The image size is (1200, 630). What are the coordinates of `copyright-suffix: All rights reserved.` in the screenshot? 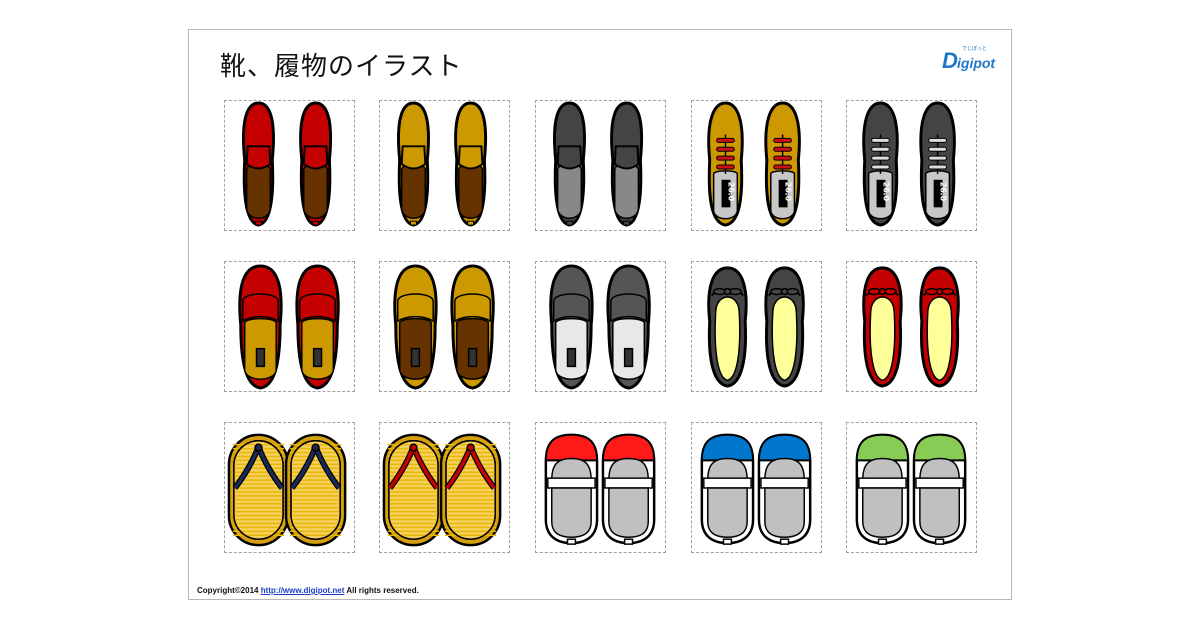 It's located at (382, 590).